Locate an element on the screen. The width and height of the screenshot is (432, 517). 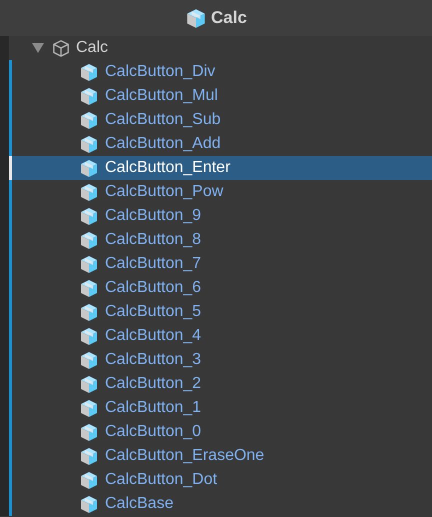
hierarchy-row: CalcButton_1 is located at coordinates (216, 408).